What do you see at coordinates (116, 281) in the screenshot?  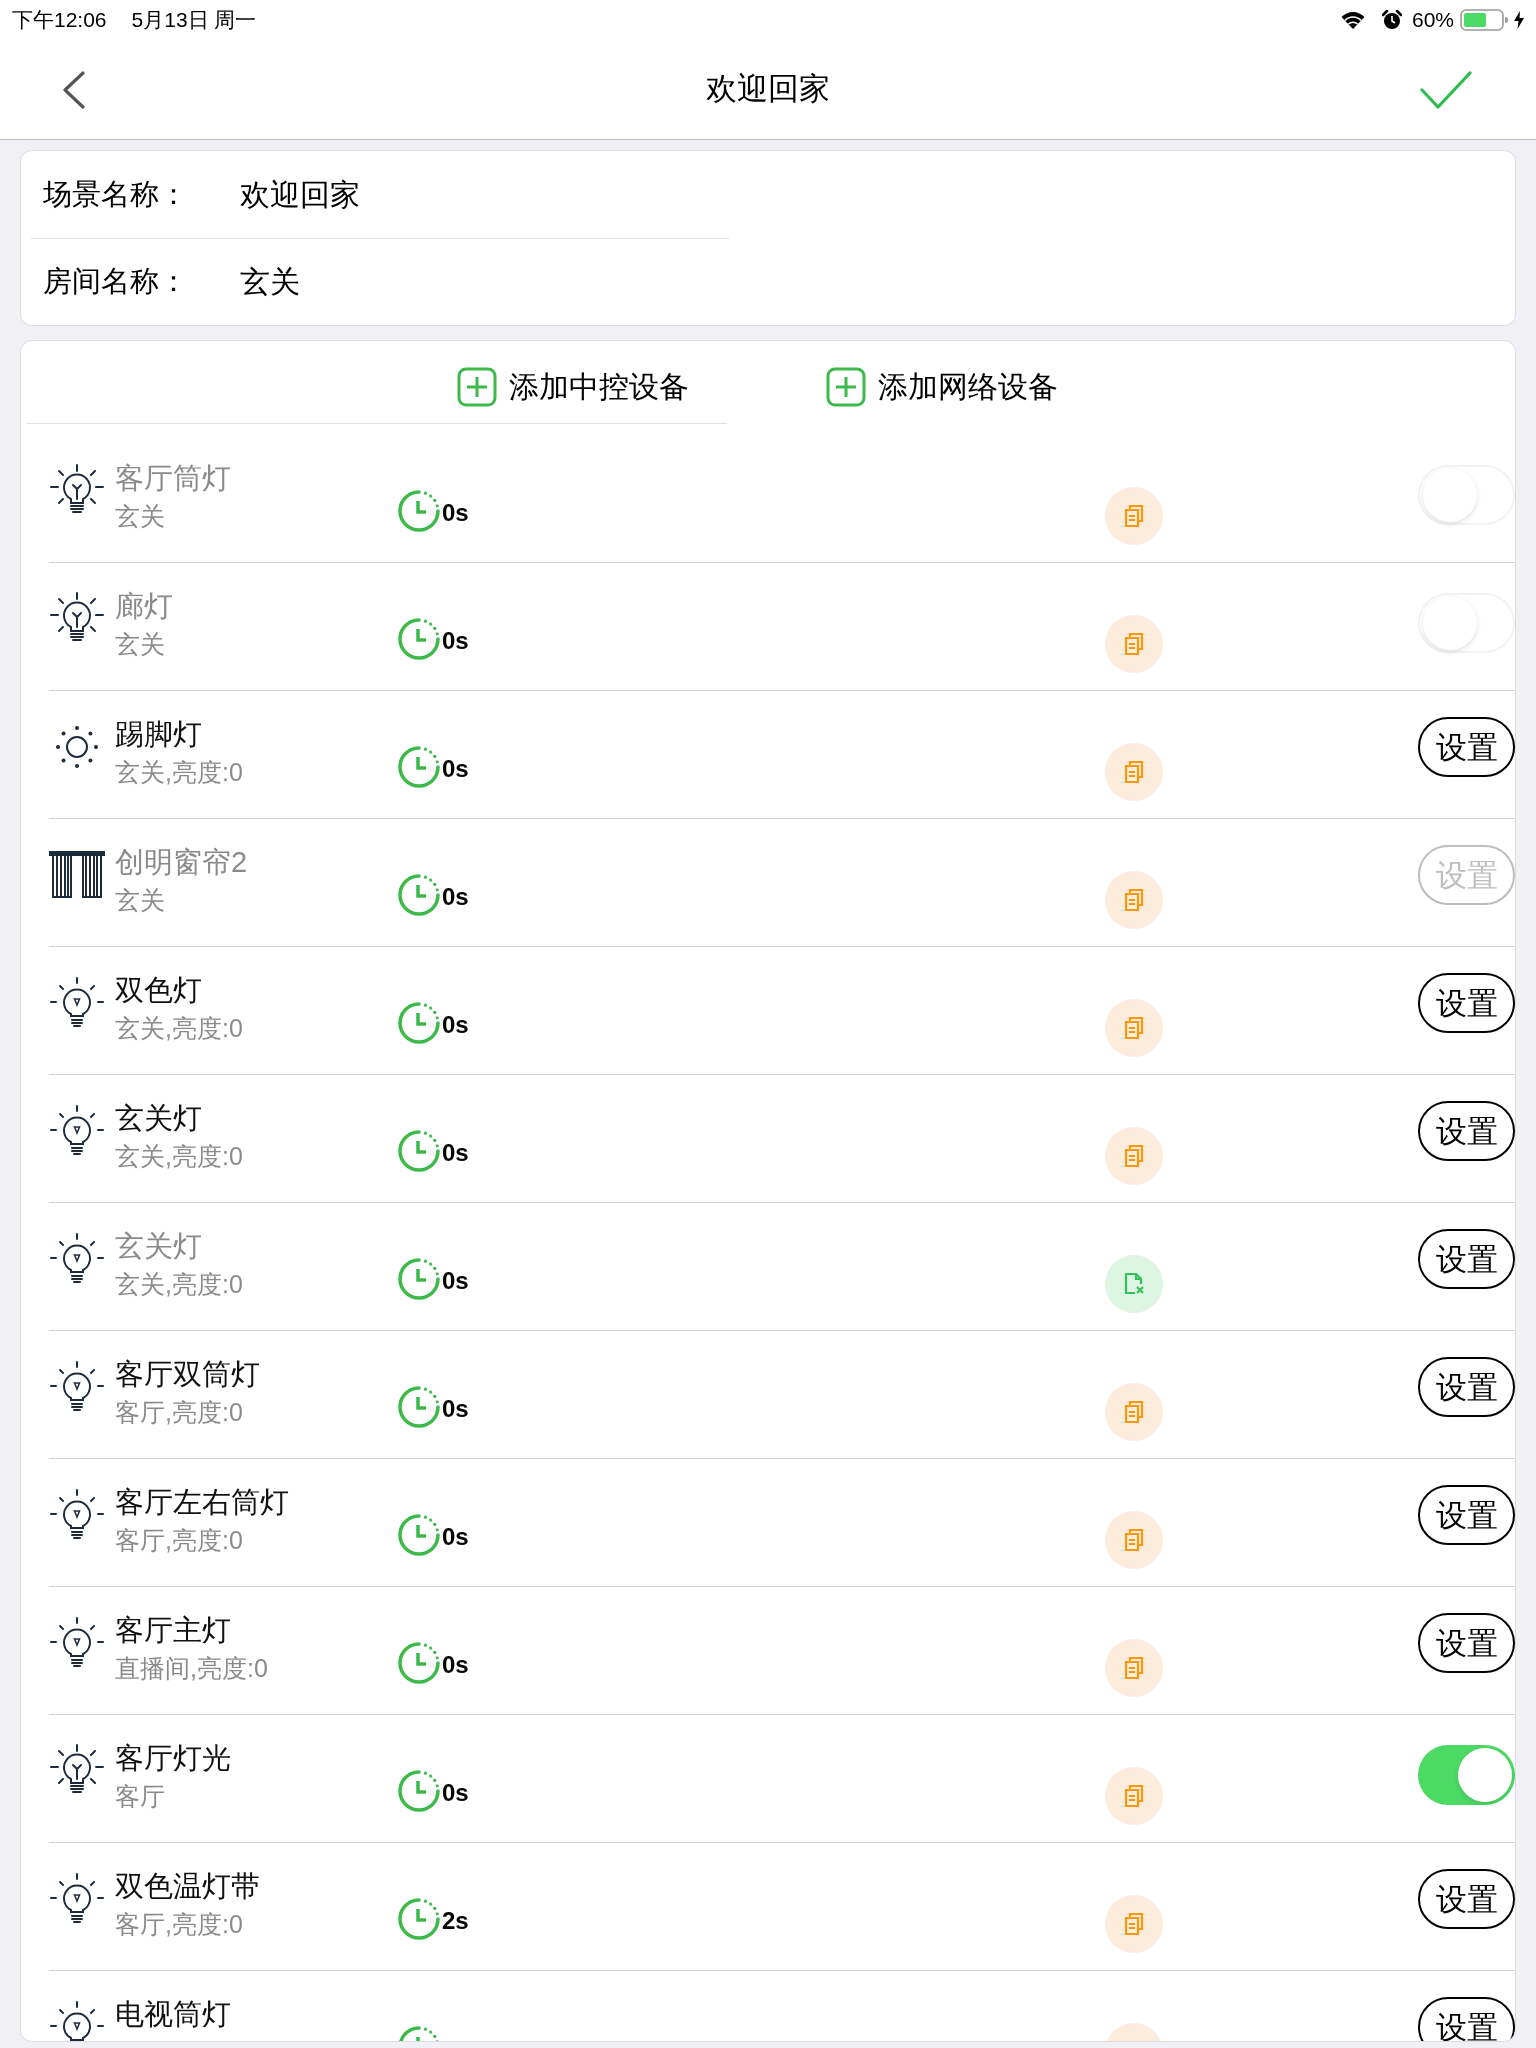 I see `field-label: 房间名称：` at bounding box center [116, 281].